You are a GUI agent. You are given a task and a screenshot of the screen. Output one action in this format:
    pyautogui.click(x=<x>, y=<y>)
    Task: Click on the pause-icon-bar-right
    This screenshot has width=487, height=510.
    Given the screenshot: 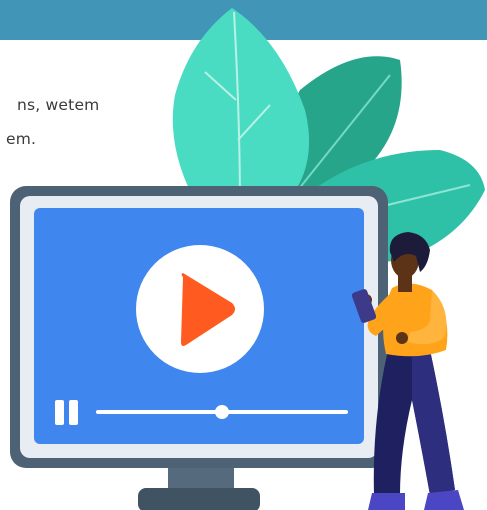 What is the action you would take?
    pyautogui.click(x=73, y=412)
    